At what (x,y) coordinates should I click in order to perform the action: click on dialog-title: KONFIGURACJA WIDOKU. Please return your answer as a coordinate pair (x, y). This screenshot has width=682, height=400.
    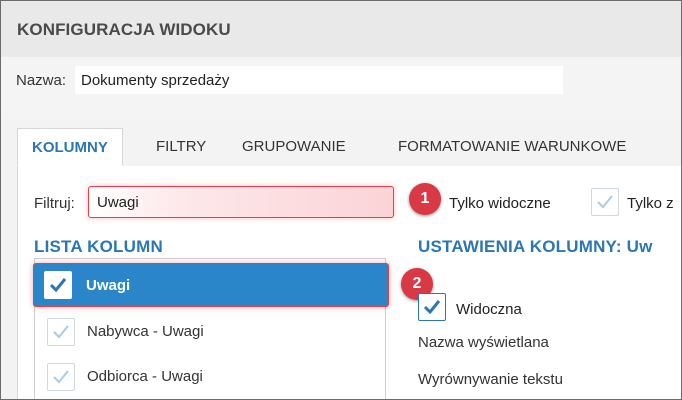
    Looking at the image, I should click on (124, 29).